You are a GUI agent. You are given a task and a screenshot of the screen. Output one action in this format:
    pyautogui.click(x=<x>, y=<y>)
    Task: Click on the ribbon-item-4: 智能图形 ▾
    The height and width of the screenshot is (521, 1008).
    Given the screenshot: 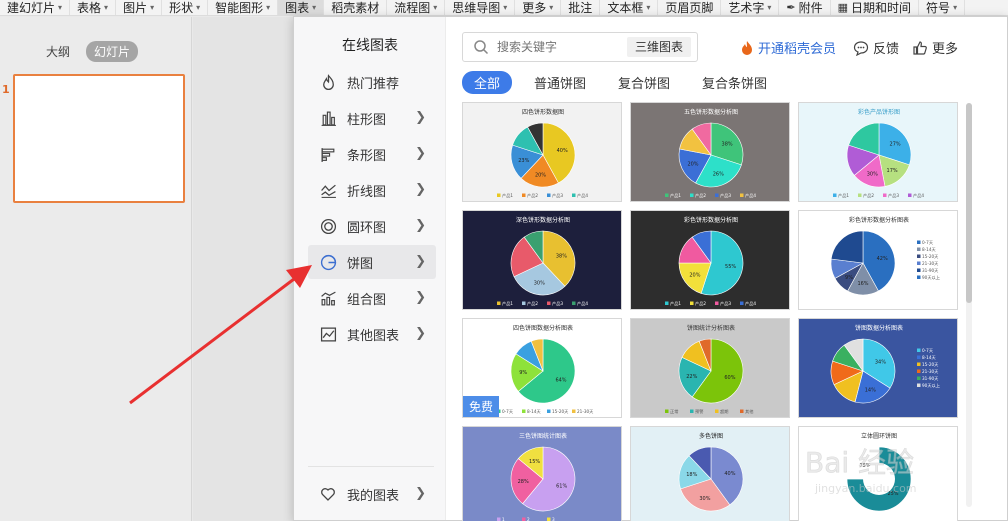 What is the action you would take?
    pyautogui.click(x=243, y=7)
    